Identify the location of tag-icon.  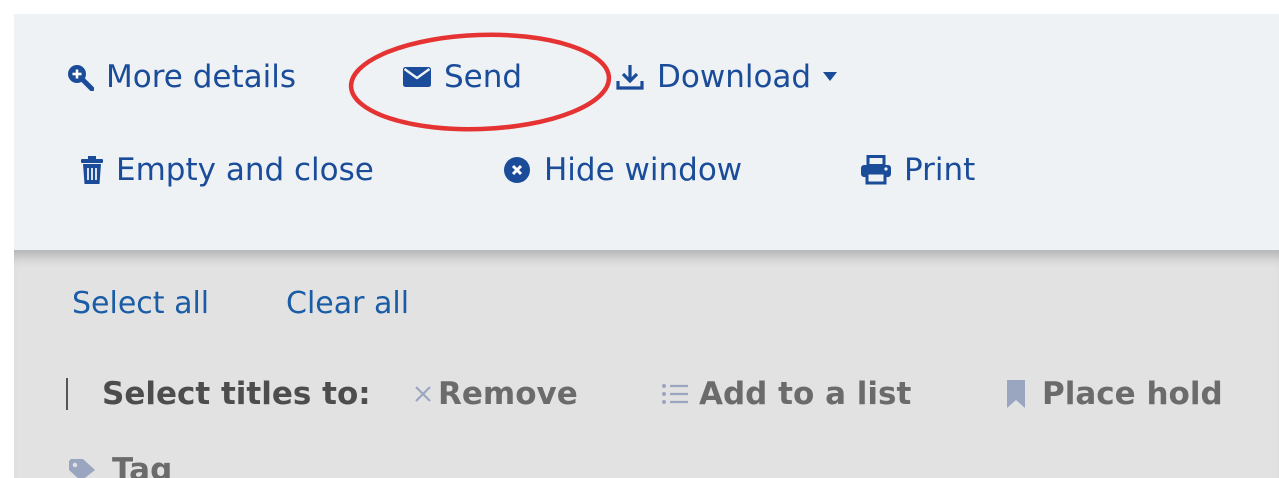
(83, 468).